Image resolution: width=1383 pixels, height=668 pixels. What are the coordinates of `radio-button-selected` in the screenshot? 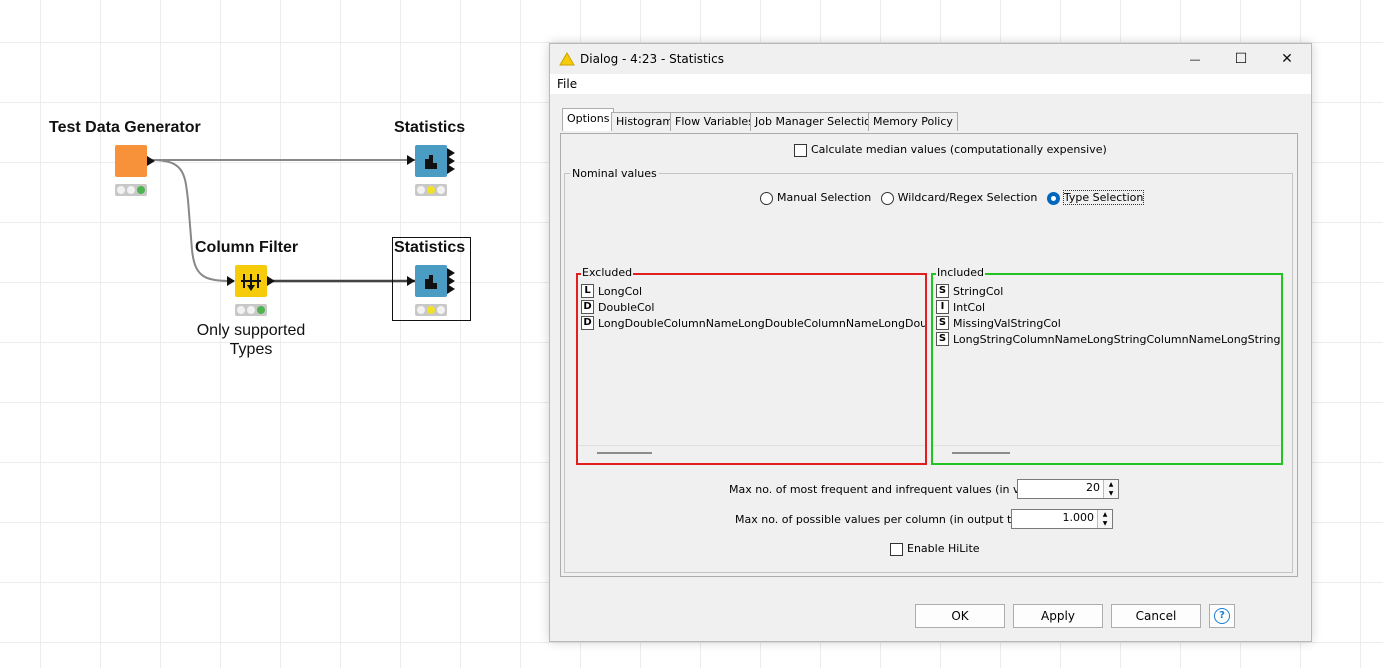 It's located at (1053, 198).